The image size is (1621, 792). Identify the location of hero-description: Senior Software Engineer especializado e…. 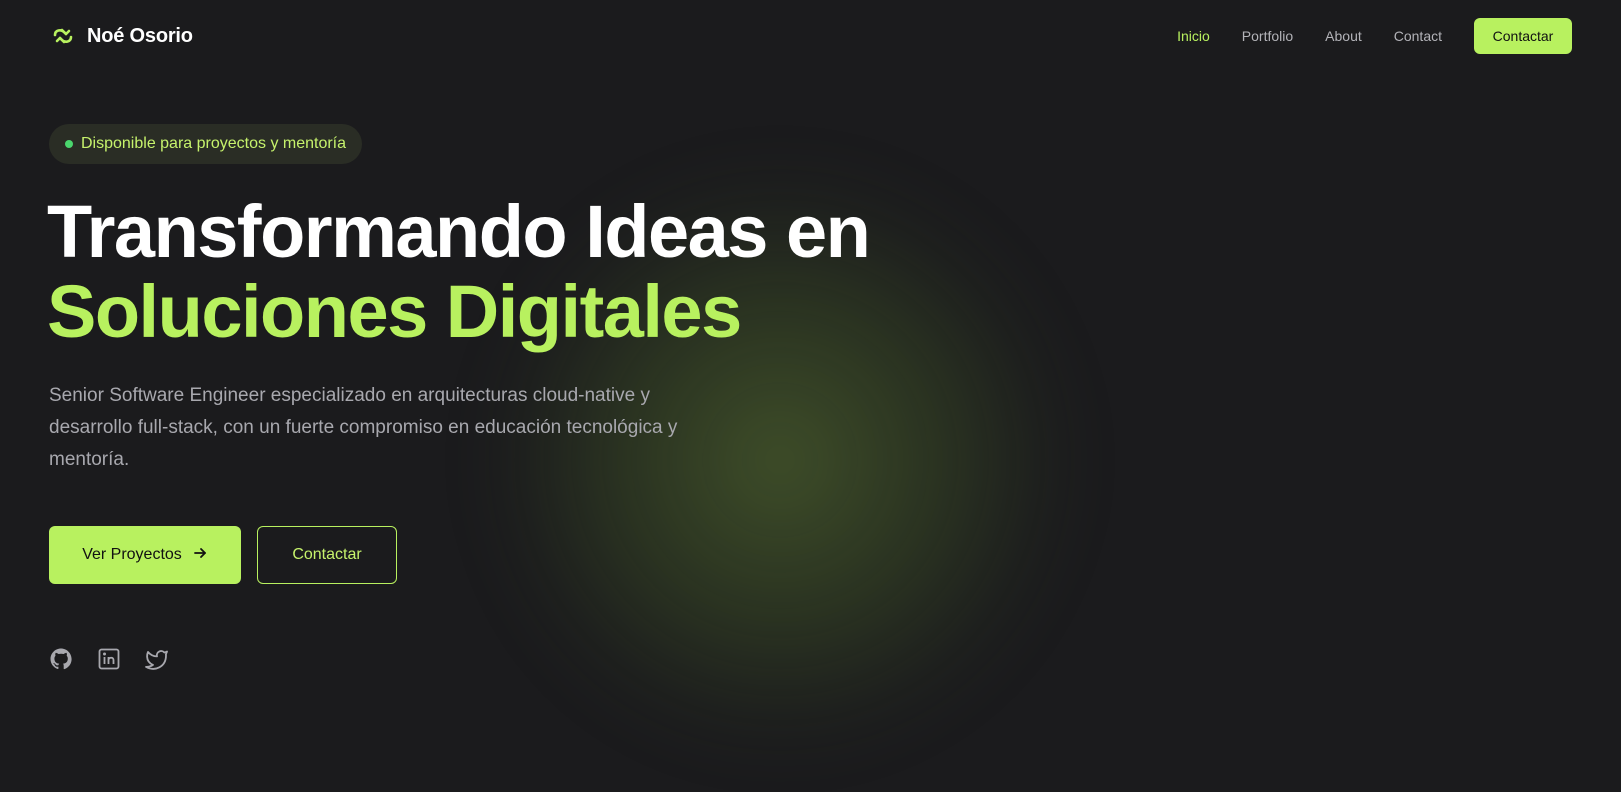
(363, 427).